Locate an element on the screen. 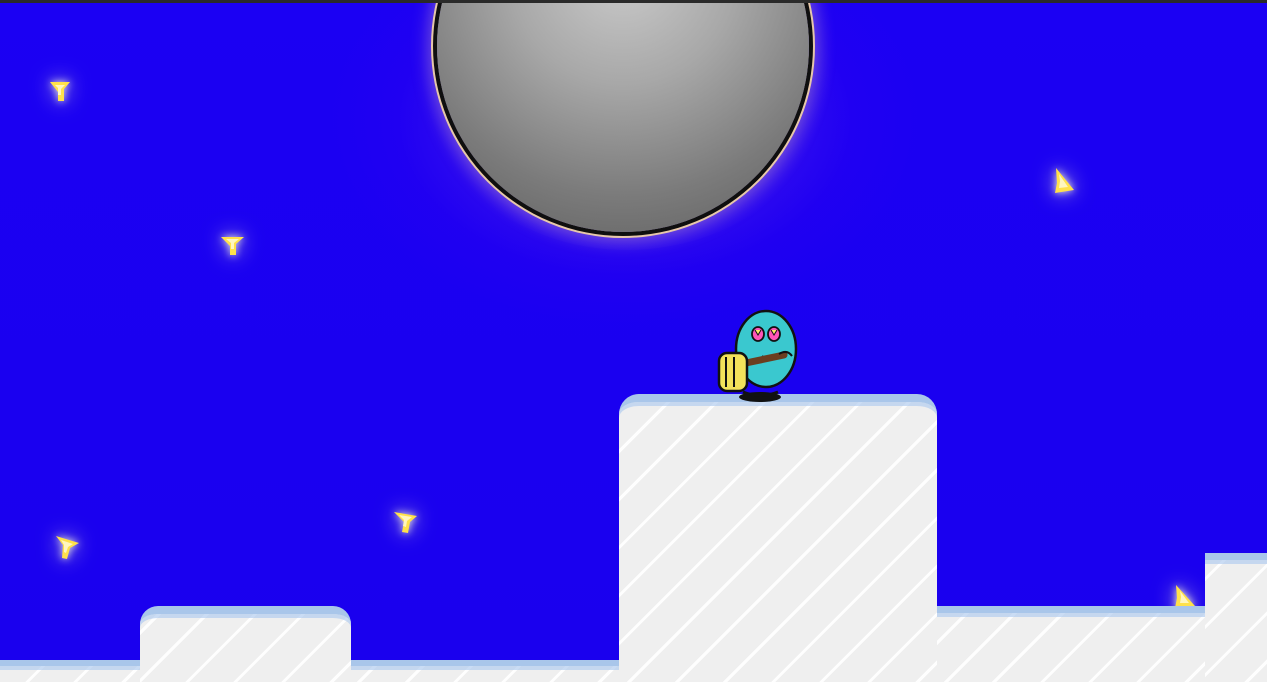  snow-block-left is located at coordinates (245, 644).